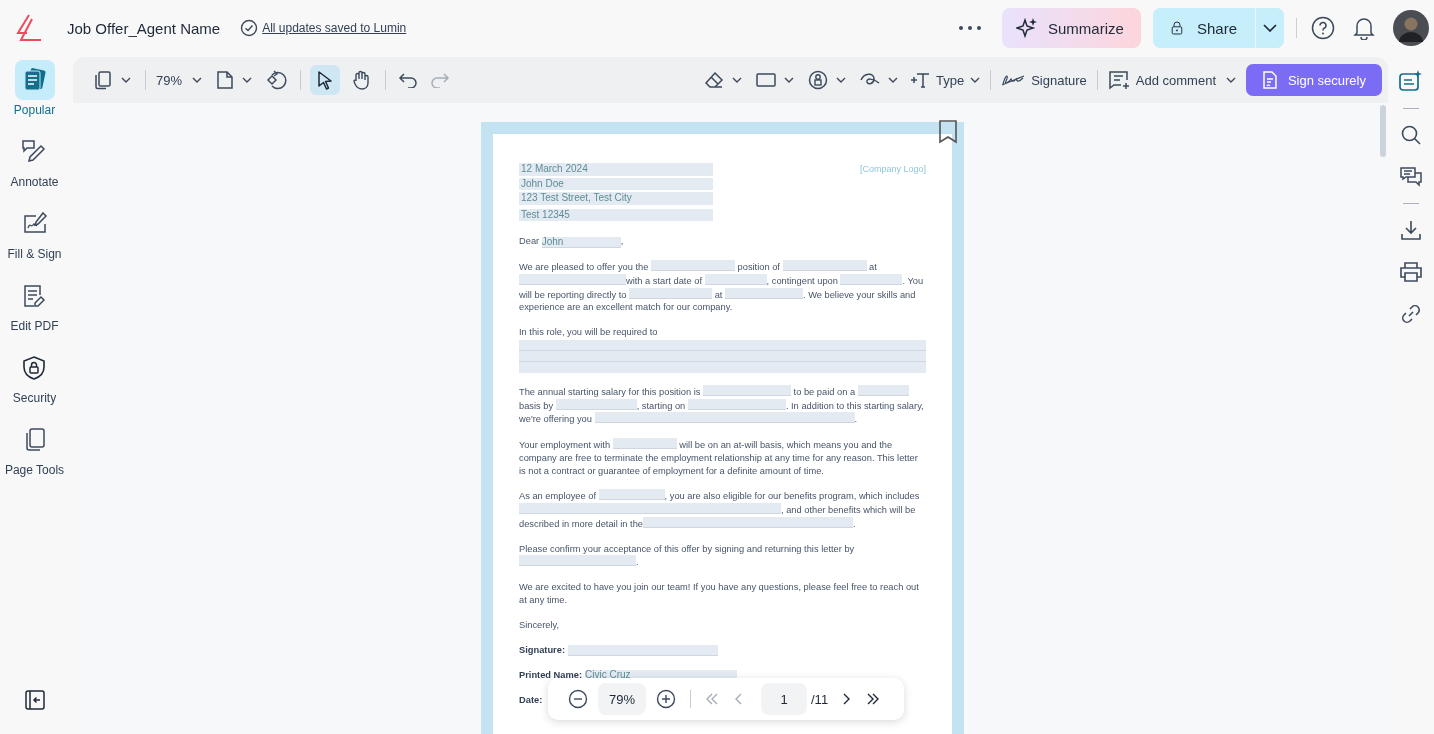 This screenshot has height=734, width=1434. Describe the element at coordinates (225, 80) in the screenshot. I see `page-icon` at that location.